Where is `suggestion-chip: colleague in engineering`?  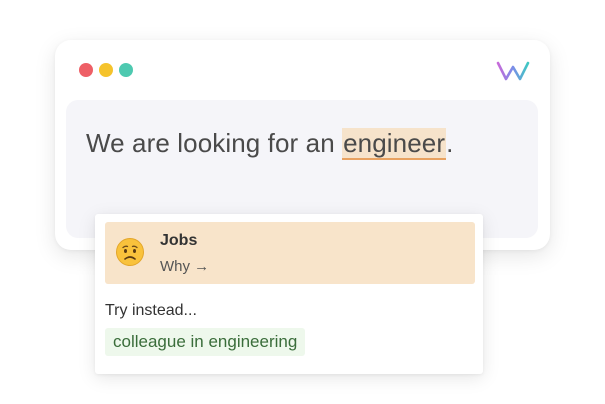 suggestion-chip: colleague in engineering is located at coordinates (205, 342).